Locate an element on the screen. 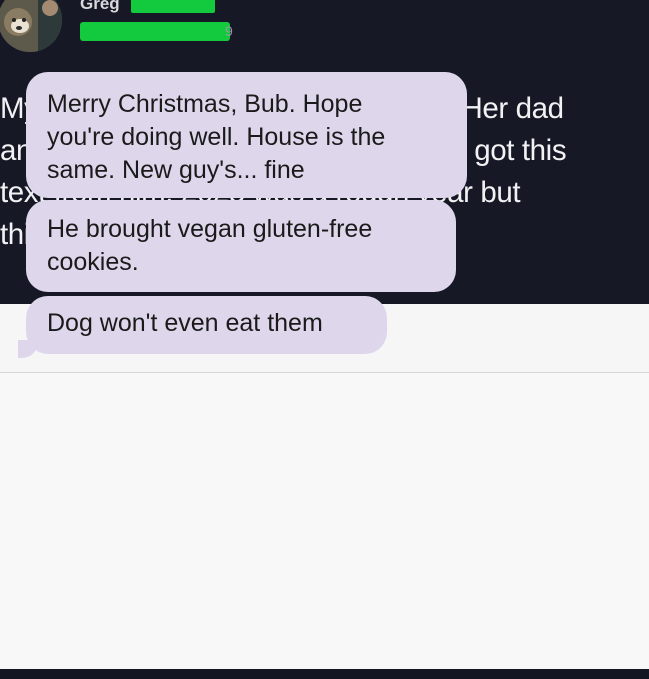 The height and width of the screenshot is (679, 649). message-bubble: Dog won't even eat them is located at coordinates (206, 325).